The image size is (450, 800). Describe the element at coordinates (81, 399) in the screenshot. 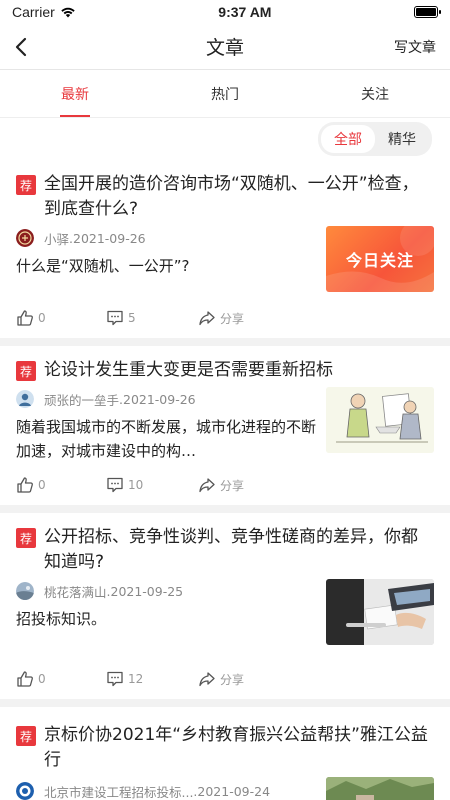

I see `author-name: 顽张的一垒手` at that location.